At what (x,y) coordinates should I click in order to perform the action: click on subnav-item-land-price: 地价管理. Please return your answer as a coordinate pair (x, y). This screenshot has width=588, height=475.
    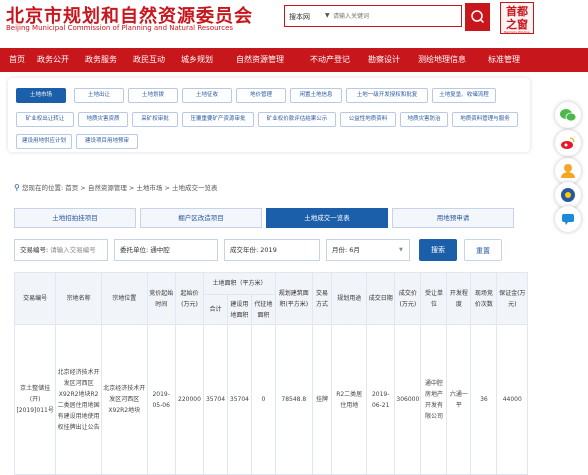
    Looking at the image, I should click on (261, 95).